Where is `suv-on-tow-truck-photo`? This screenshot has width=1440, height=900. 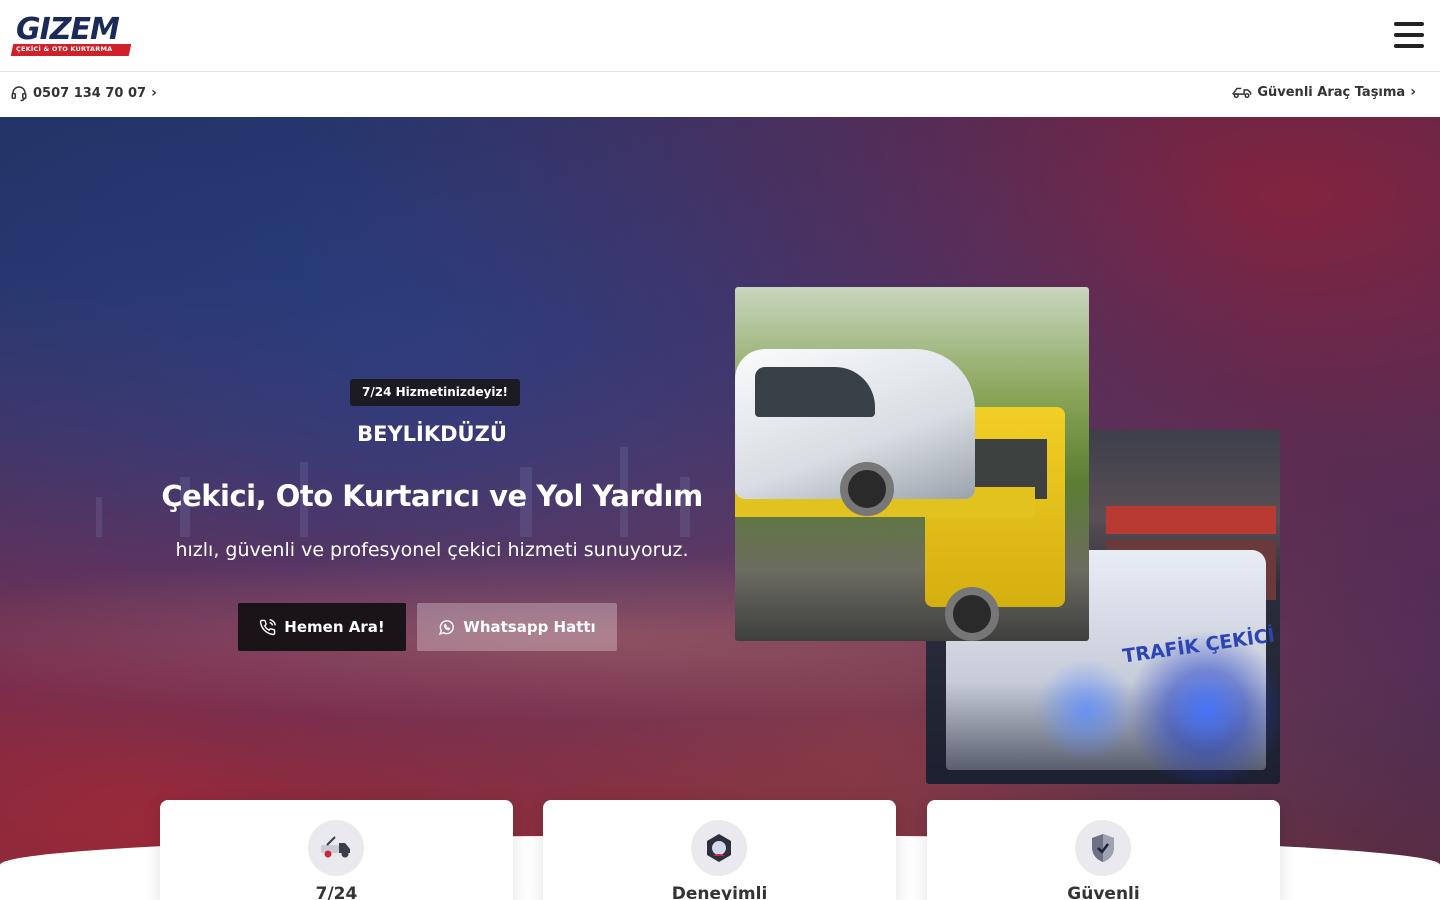
suv-on-tow-truck-photo is located at coordinates (912, 464).